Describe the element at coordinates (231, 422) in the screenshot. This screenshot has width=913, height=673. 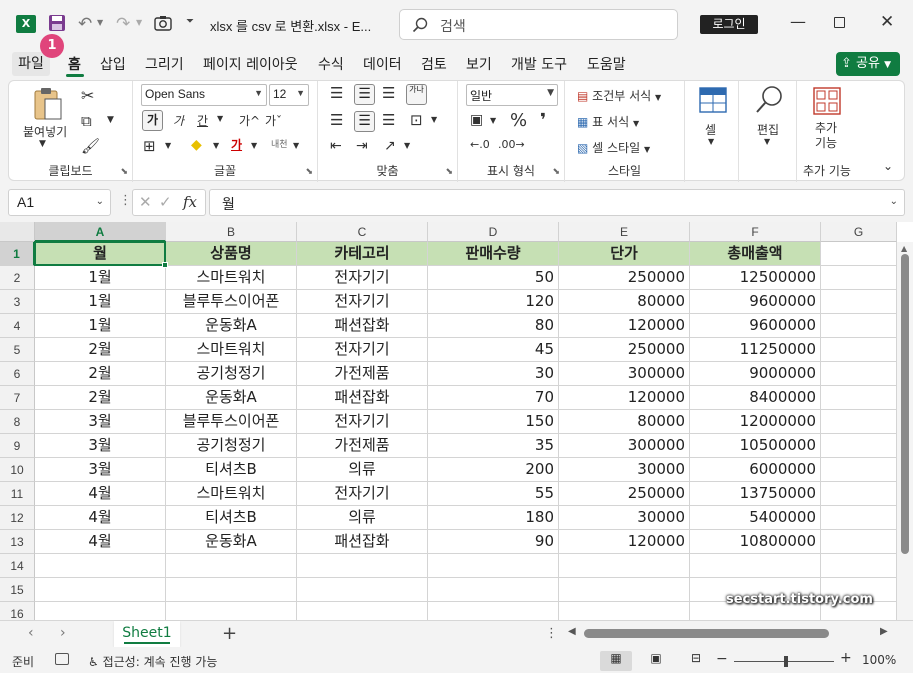
I see `table-cell: 블루투스이어폰` at that location.